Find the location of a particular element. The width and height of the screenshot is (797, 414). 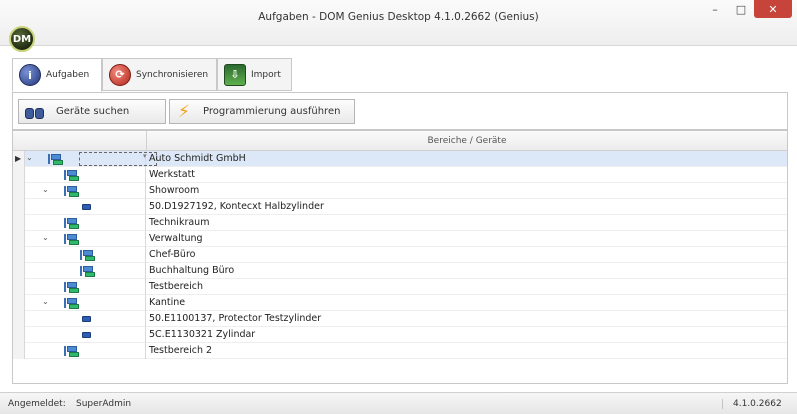

search-devices-label: Geräte suchen is located at coordinates (93, 111).